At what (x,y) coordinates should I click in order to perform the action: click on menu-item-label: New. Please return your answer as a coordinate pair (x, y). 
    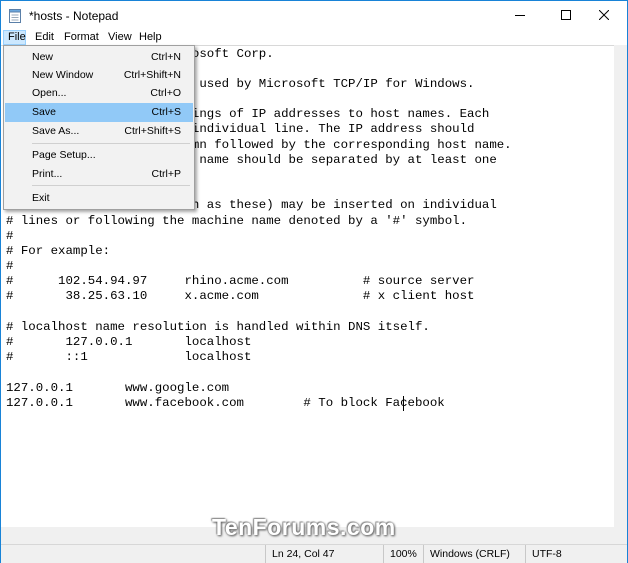
    Looking at the image, I should click on (43, 57).